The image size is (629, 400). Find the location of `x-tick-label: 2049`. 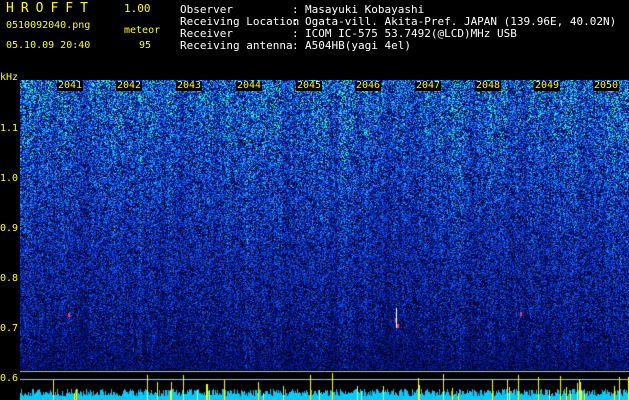

x-tick-label: 2049 is located at coordinates (547, 85).